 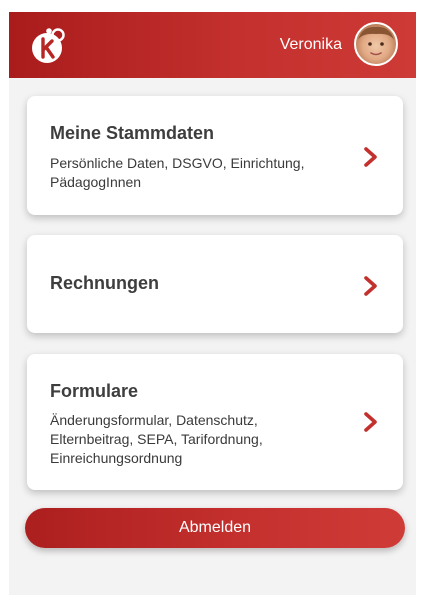 What do you see at coordinates (212, 45) in the screenshot?
I see `app-header: Veronika` at bounding box center [212, 45].